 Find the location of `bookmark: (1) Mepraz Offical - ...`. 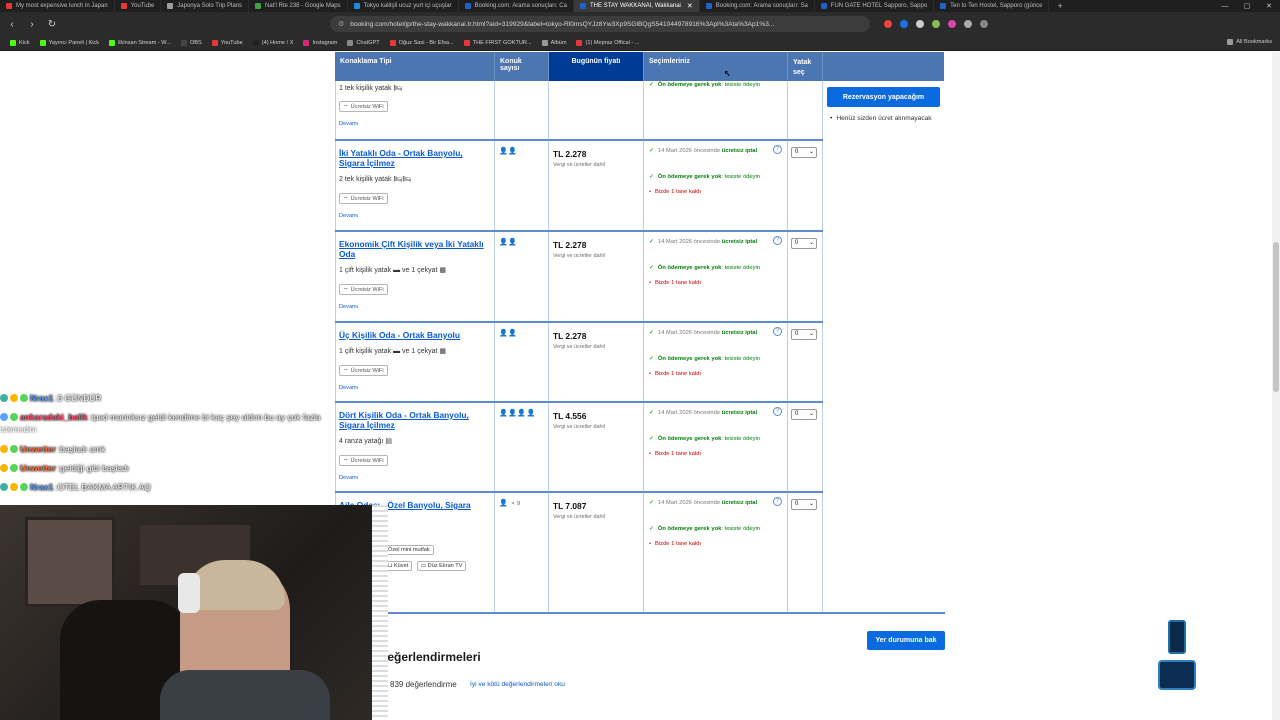

bookmark: (1) Mepraz Offical - ... is located at coordinates (607, 43).